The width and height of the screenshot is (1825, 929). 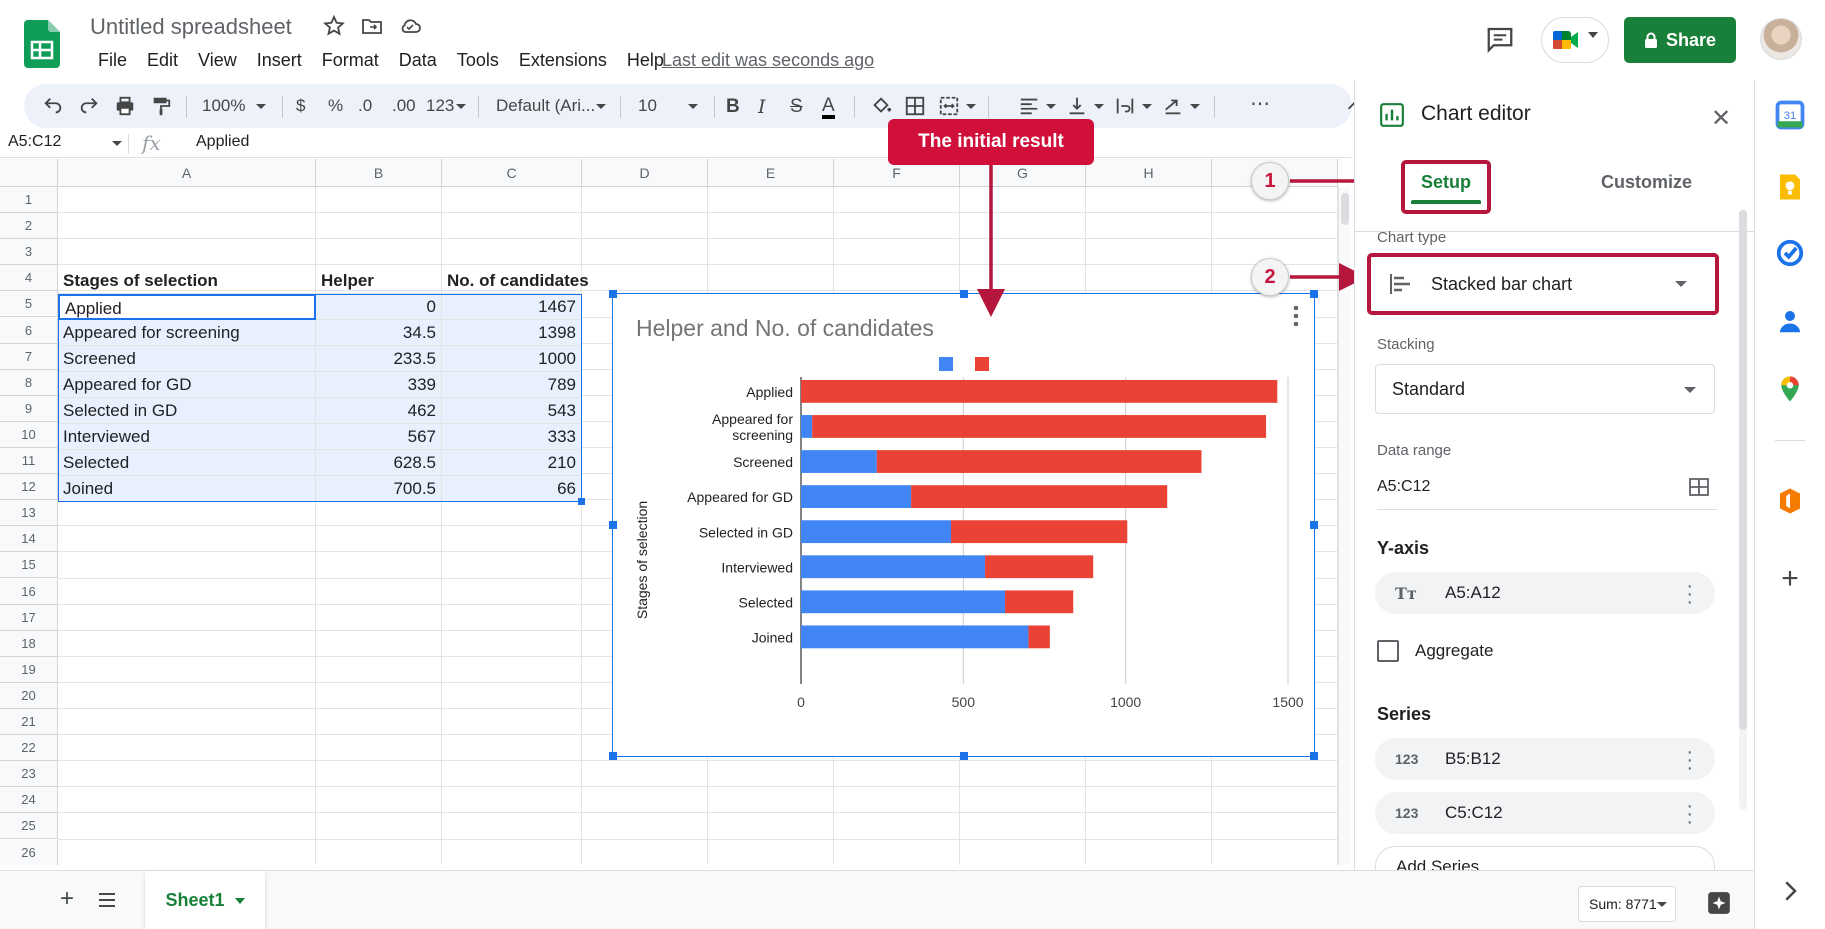 What do you see at coordinates (1790, 321) in the screenshot?
I see `contacts-icon` at bounding box center [1790, 321].